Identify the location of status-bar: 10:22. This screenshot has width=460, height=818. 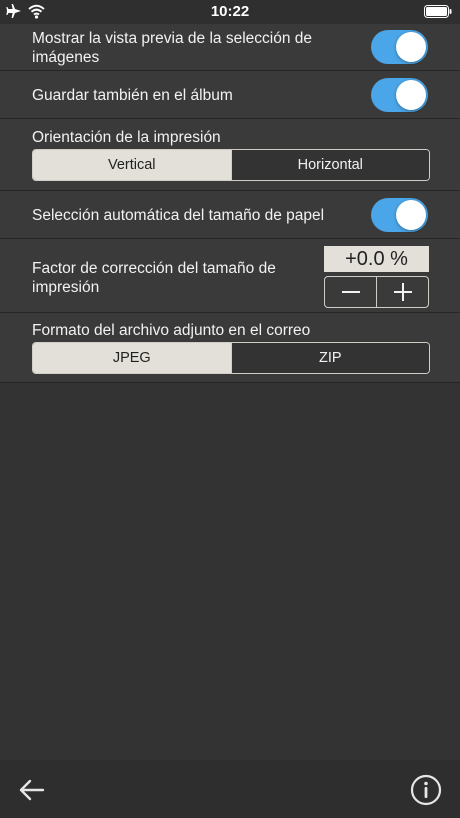
(230, 12).